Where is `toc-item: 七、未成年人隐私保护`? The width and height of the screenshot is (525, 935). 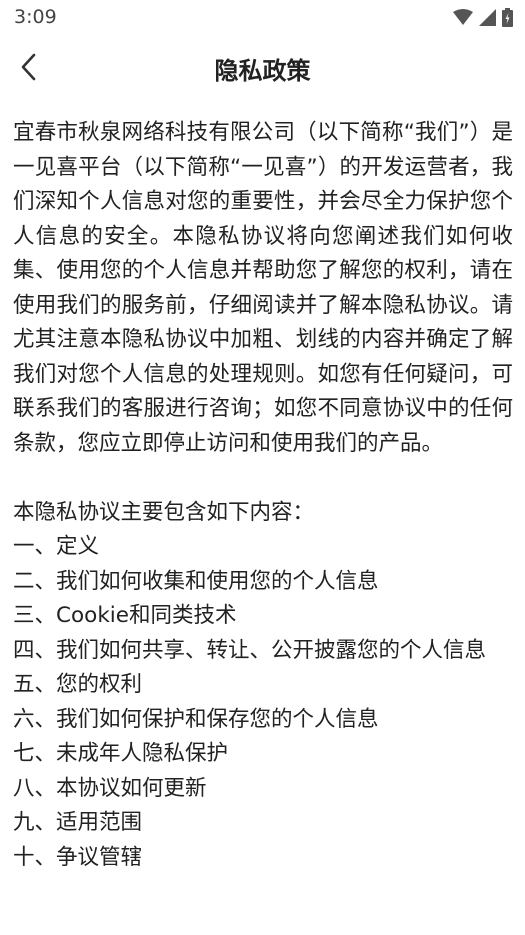
toc-item: 七、未成年人隐私保护 is located at coordinates (121, 753).